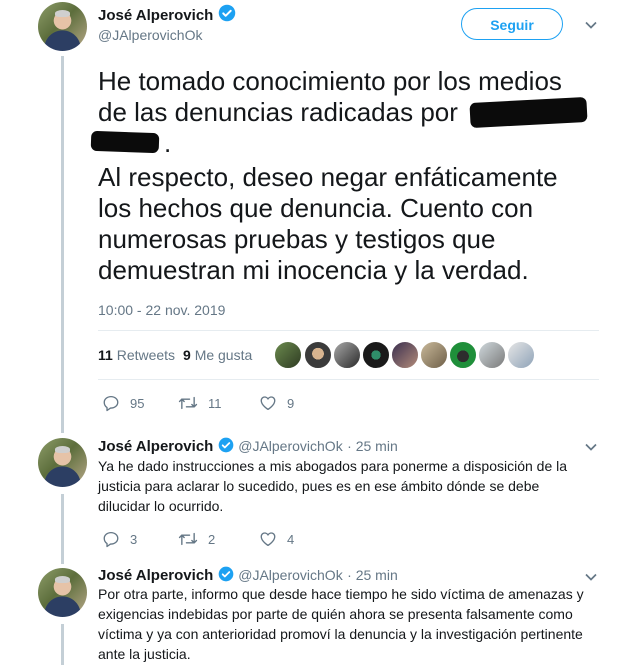 This screenshot has width=639, height=665. I want to click on tweet-text-line: He tomado conocimiento por los medios, so click(330, 81).